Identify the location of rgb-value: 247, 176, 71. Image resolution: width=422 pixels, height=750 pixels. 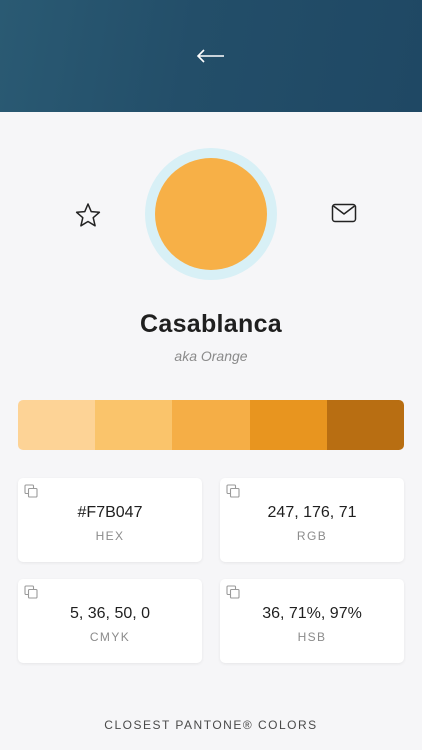
(312, 512).